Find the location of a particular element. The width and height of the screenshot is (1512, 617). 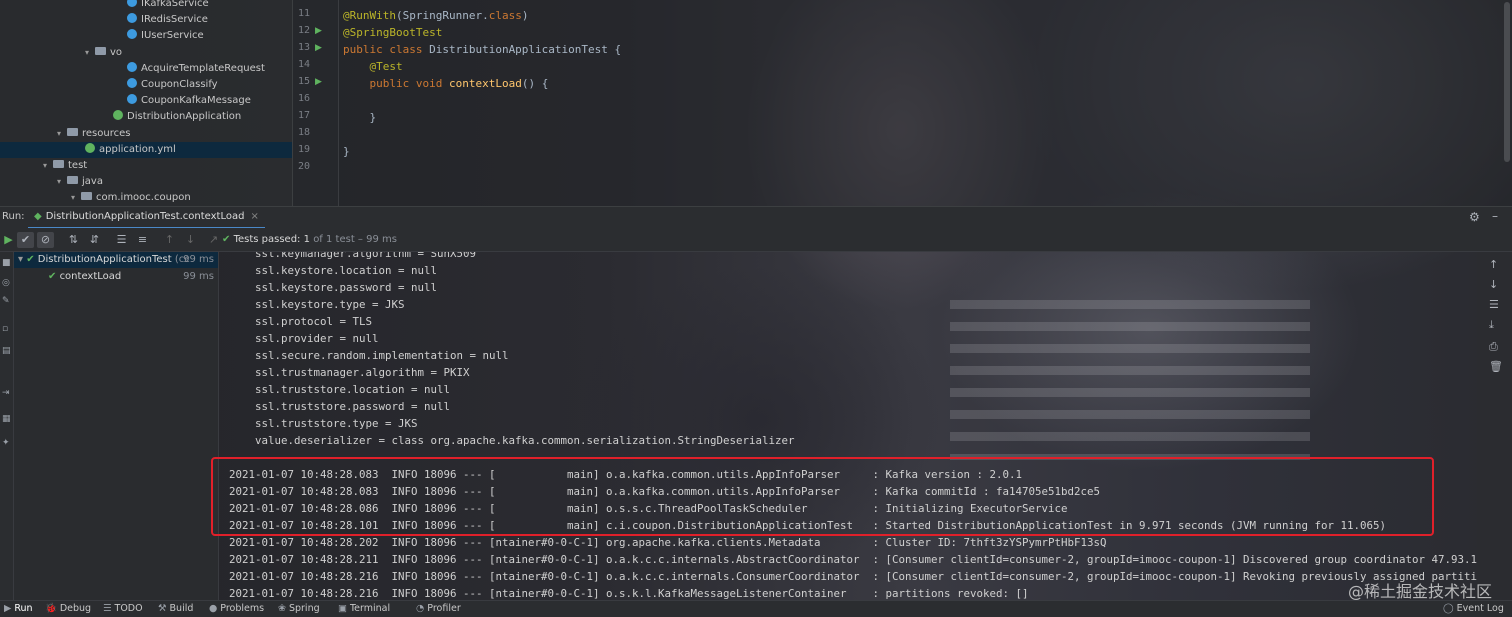

tree-item: DistributionApplication is located at coordinates (146, 117).